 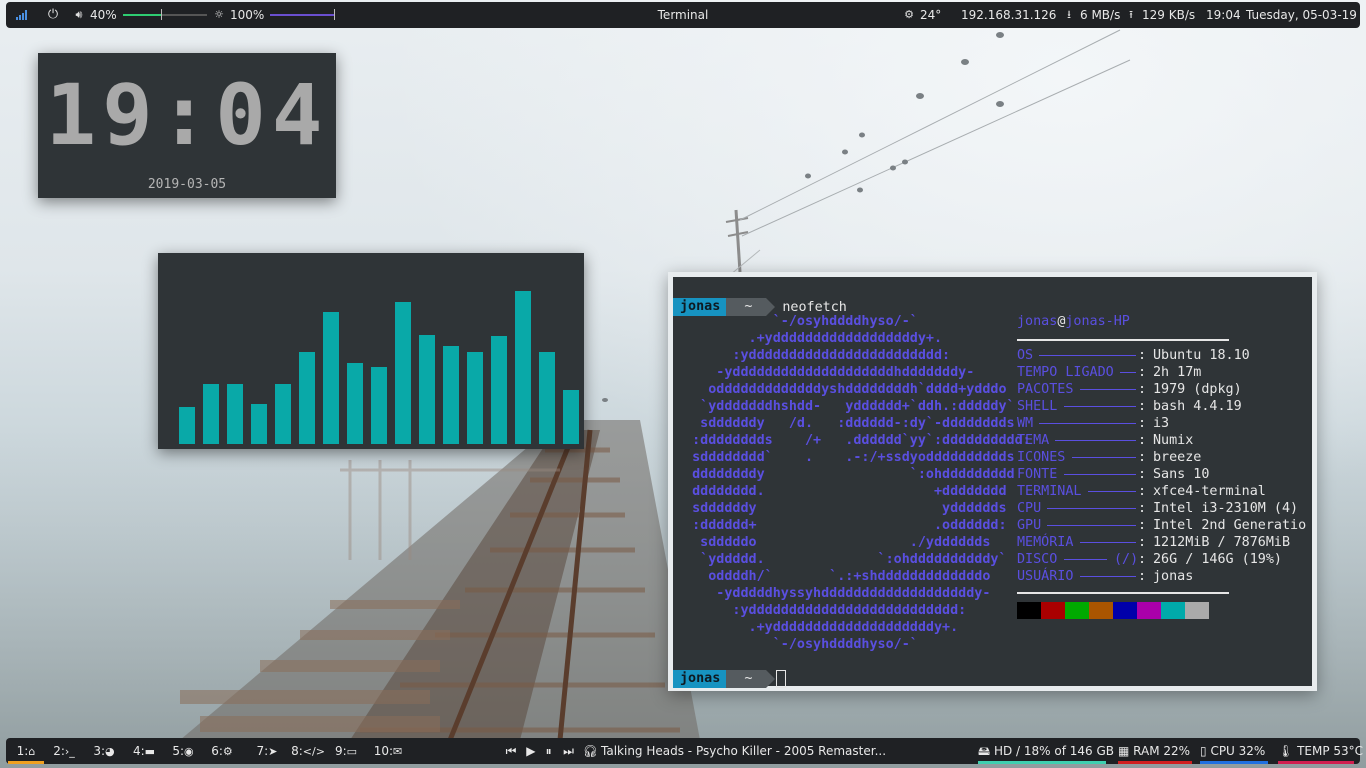 I want to click on chat-icon: ▭, so click(x=352, y=751).